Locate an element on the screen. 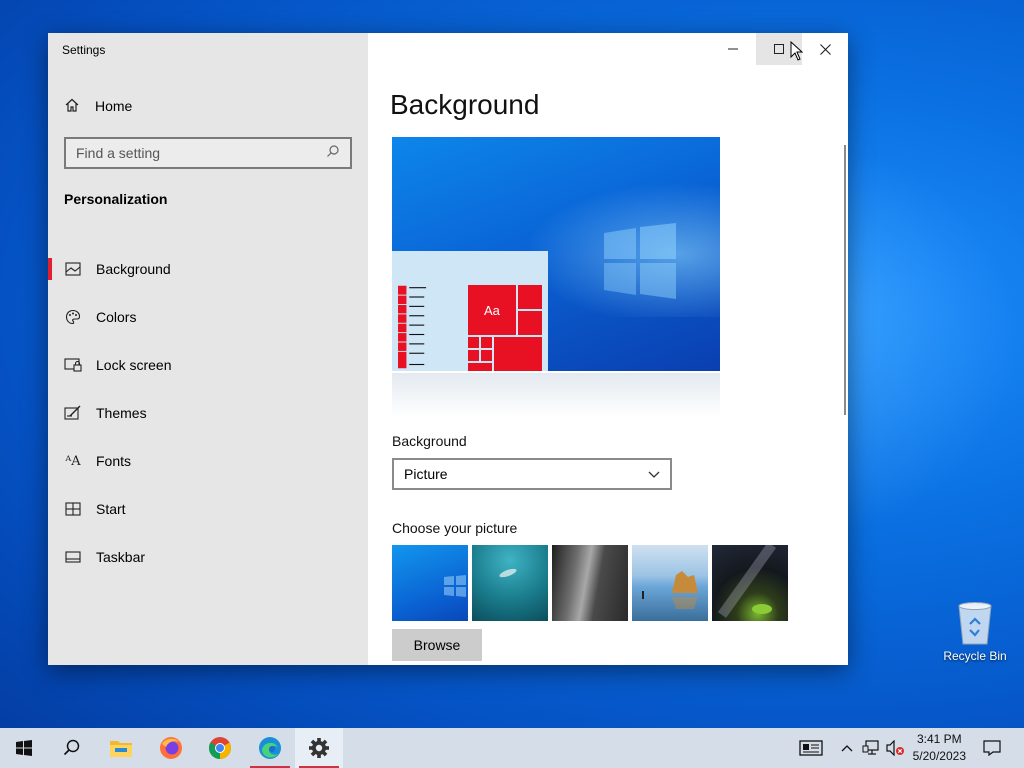  recycle-bin-label: Recycle Bin is located at coordinates (975, 656).